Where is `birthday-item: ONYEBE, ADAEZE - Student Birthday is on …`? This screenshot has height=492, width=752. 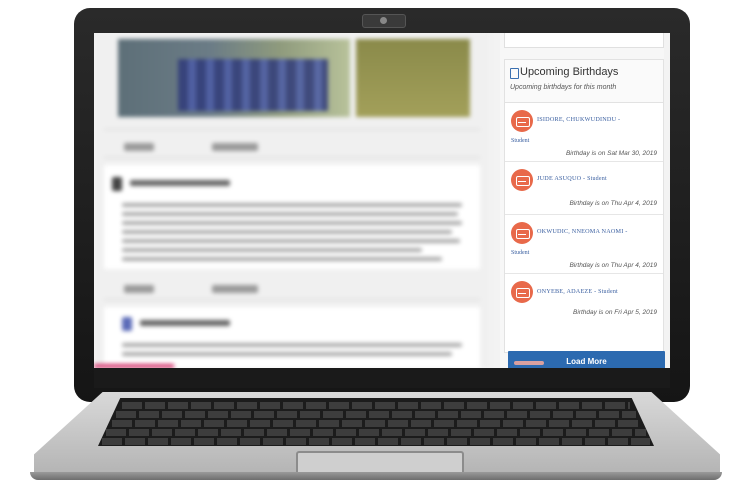
birthday-item: ONYEBE, ADAEZE - Student Birthday is on … is located at coordinates (584, 298).